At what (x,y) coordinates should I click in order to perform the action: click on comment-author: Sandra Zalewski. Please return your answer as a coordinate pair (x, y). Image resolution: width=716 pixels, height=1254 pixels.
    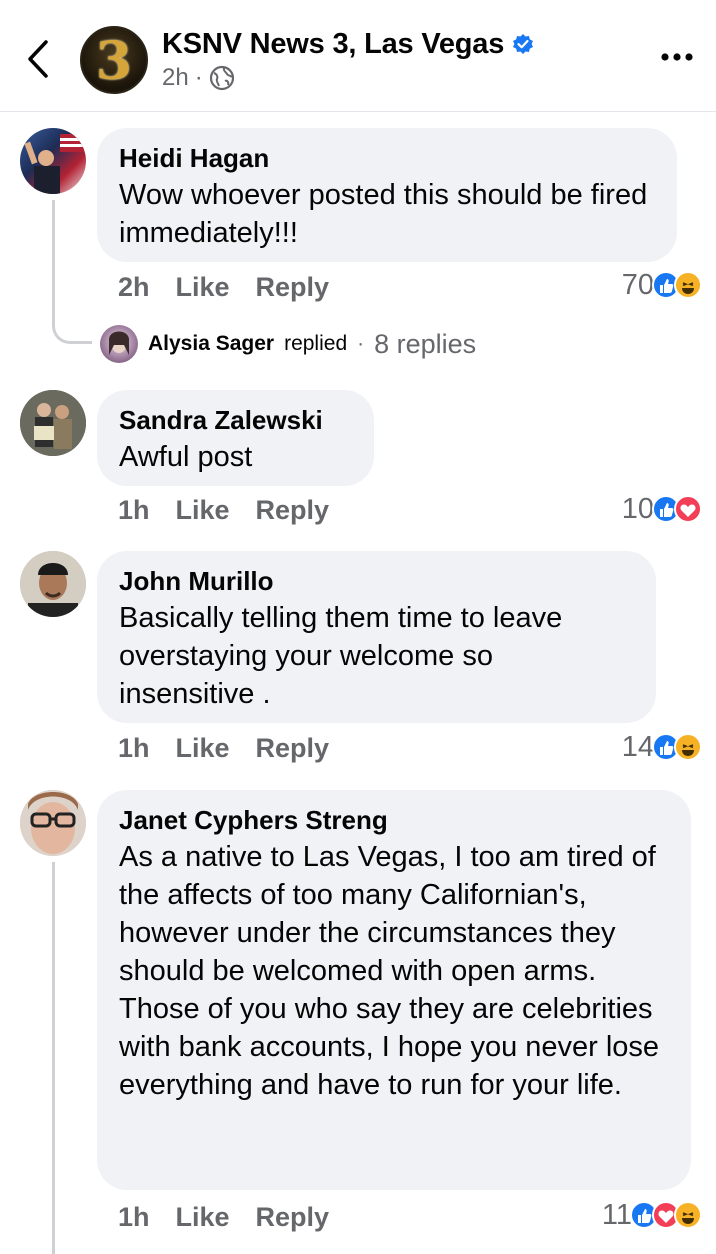
    Looking at the image, I should click on (235, 420).